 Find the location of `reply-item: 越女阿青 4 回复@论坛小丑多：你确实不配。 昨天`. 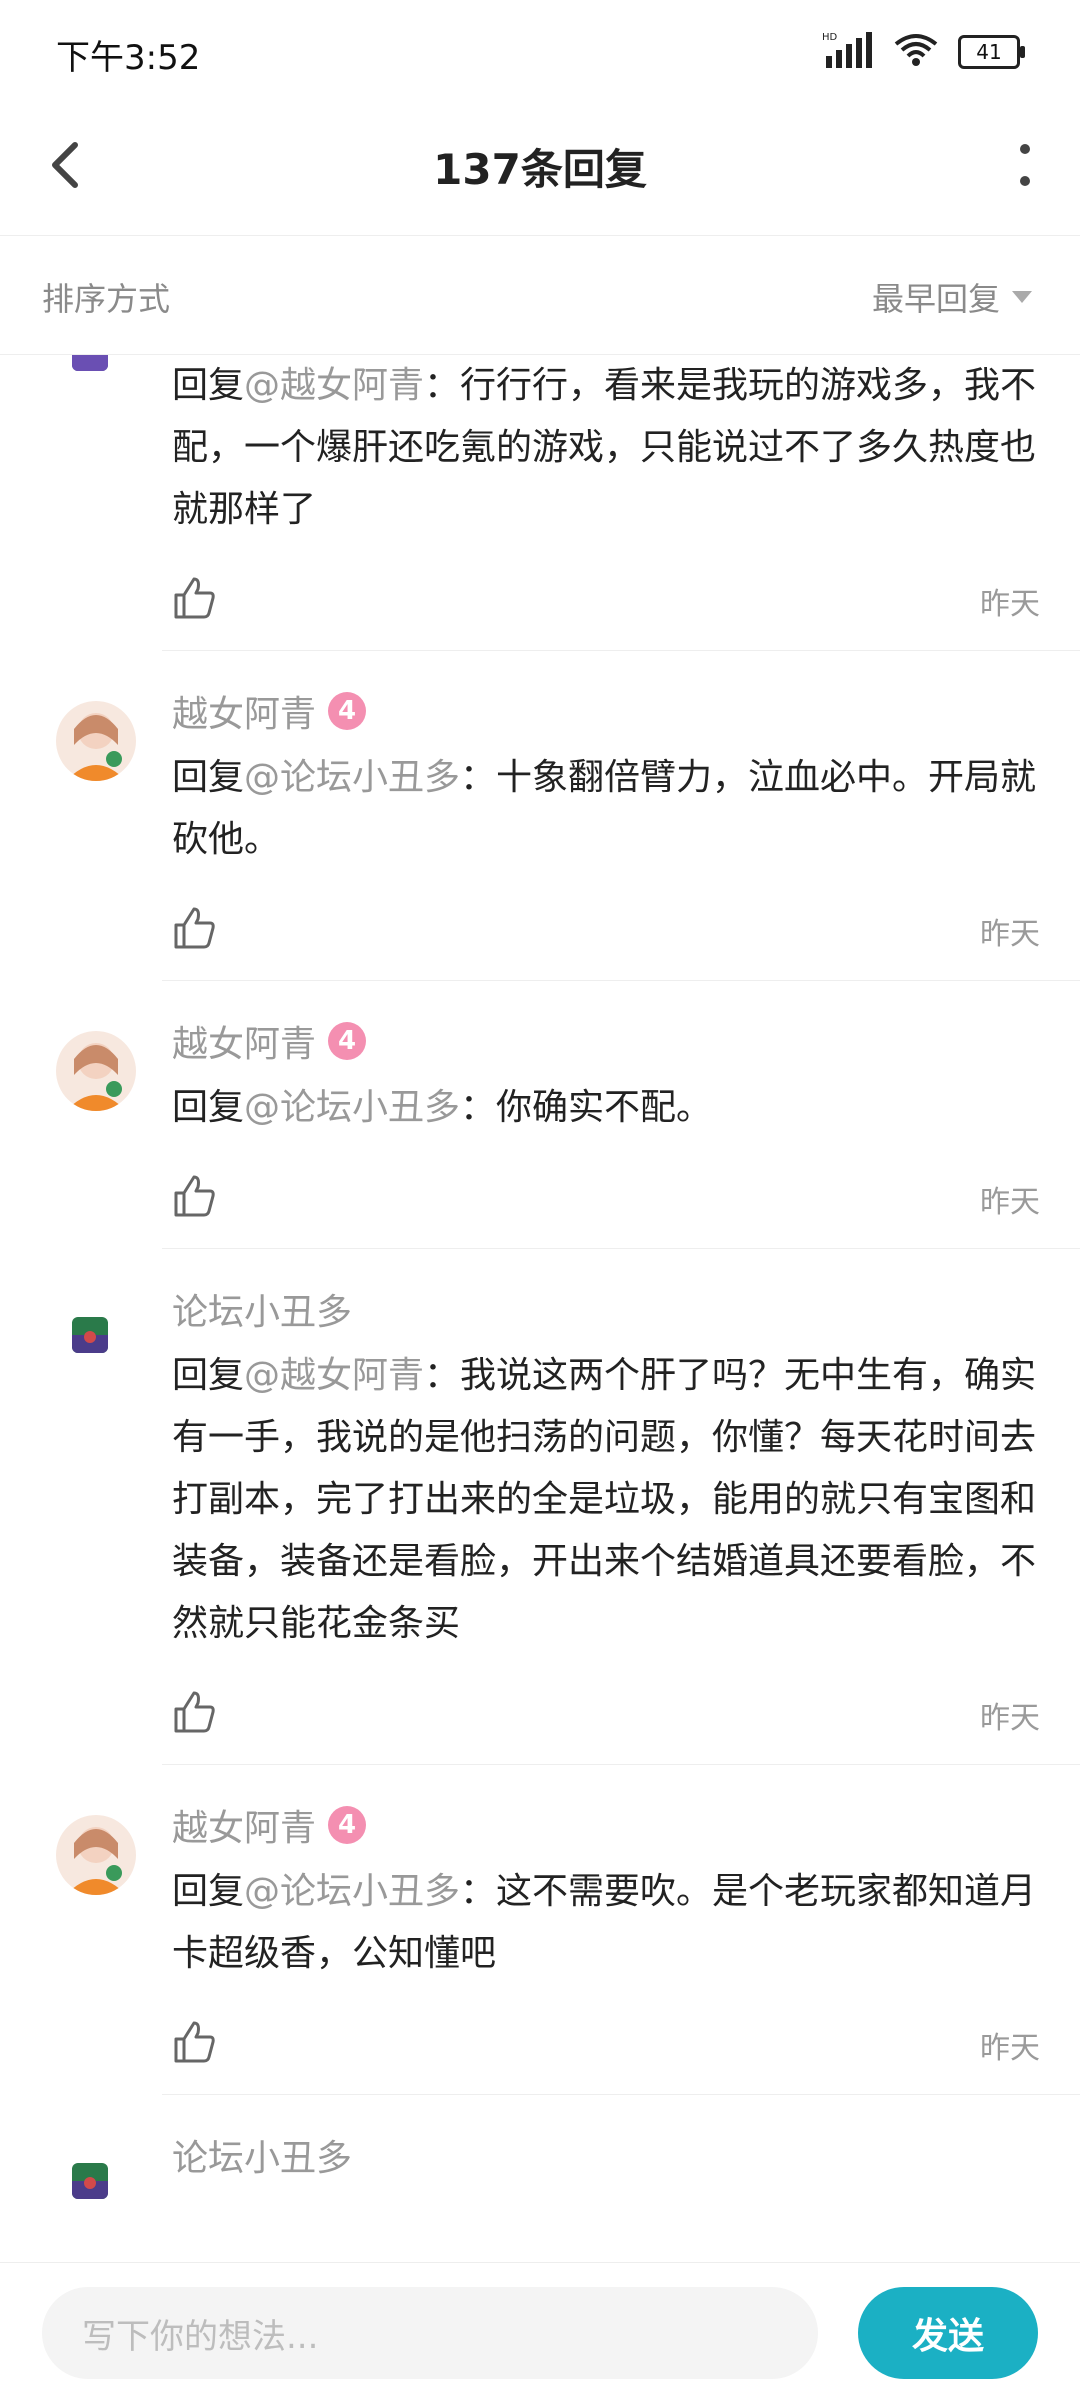

reply-item: 越女阿青 4 回复@论坛小丑多：你确实不配。 昨天 is located at coordinates (540, 1115).